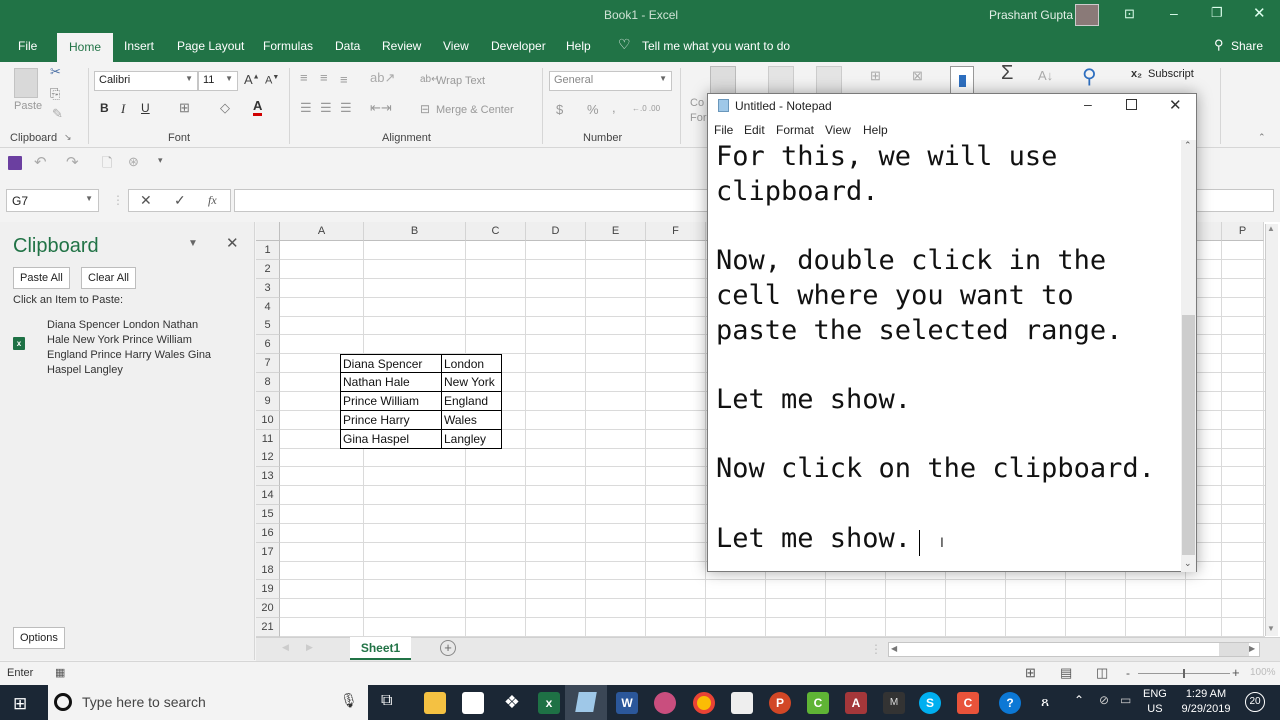 This screenshot has height=720, width=1280. Describe the element at coordinates (1089, 76) in the screenshot. I see `find-select-icon: ⚲` at that location.